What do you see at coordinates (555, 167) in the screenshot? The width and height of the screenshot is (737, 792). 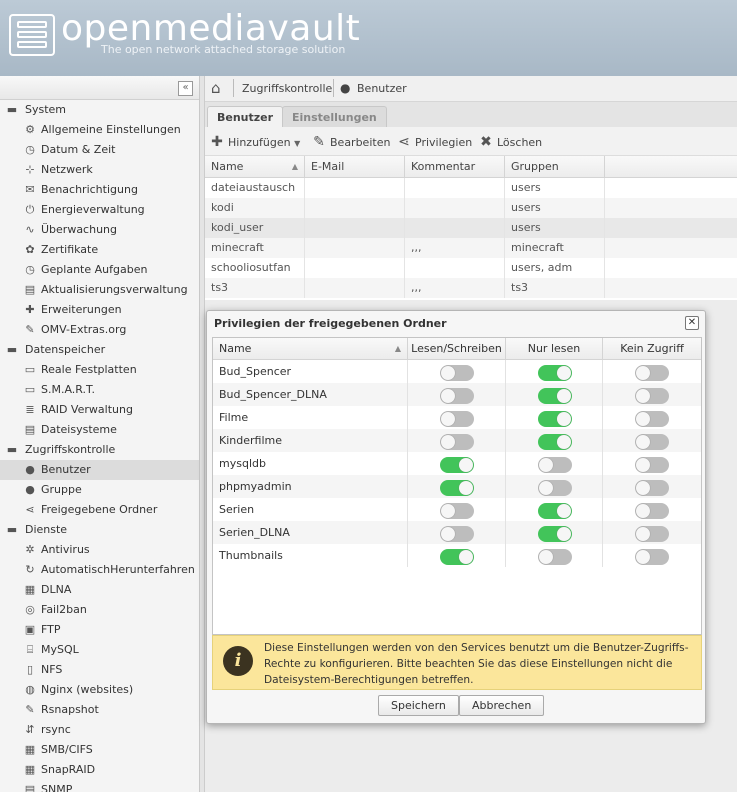 I see `column-header-groups: Gruppen` at bounding box center [555, 167].